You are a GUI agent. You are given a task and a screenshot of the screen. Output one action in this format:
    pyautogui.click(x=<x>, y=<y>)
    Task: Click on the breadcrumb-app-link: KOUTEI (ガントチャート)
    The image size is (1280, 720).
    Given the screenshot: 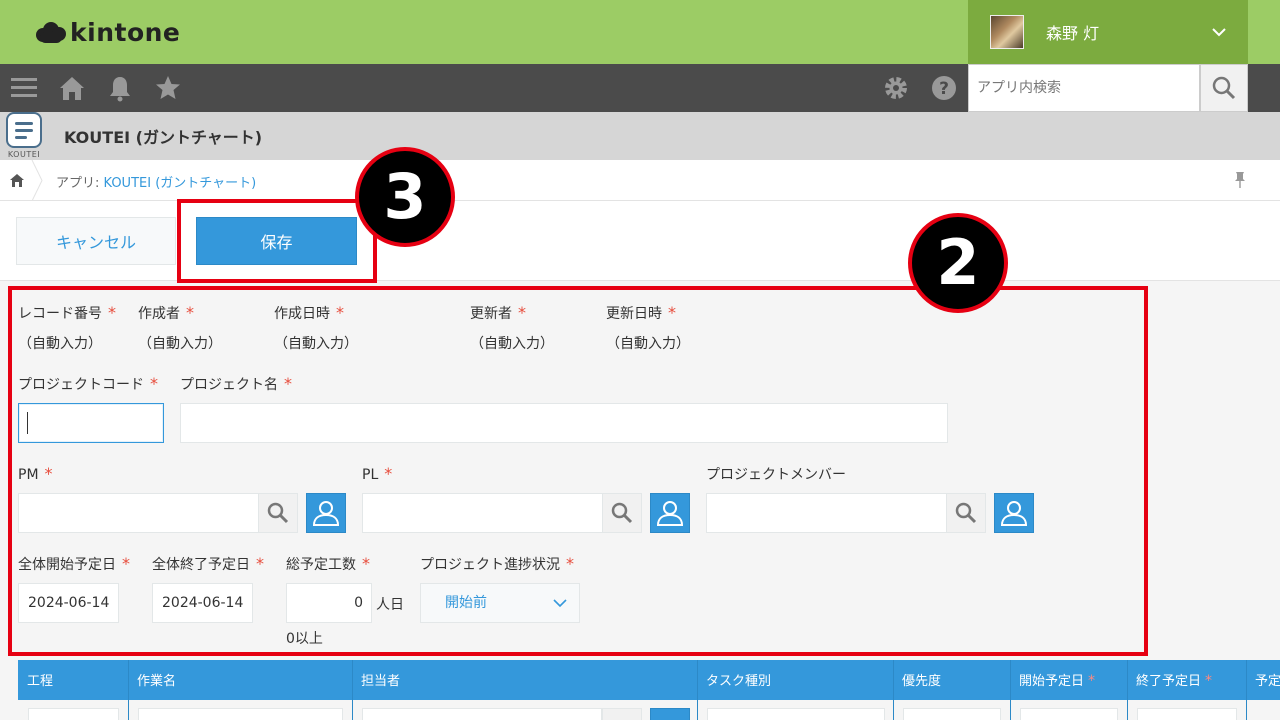 What is the action you would take?
    pyautogui.click(x=180, y=183)
    